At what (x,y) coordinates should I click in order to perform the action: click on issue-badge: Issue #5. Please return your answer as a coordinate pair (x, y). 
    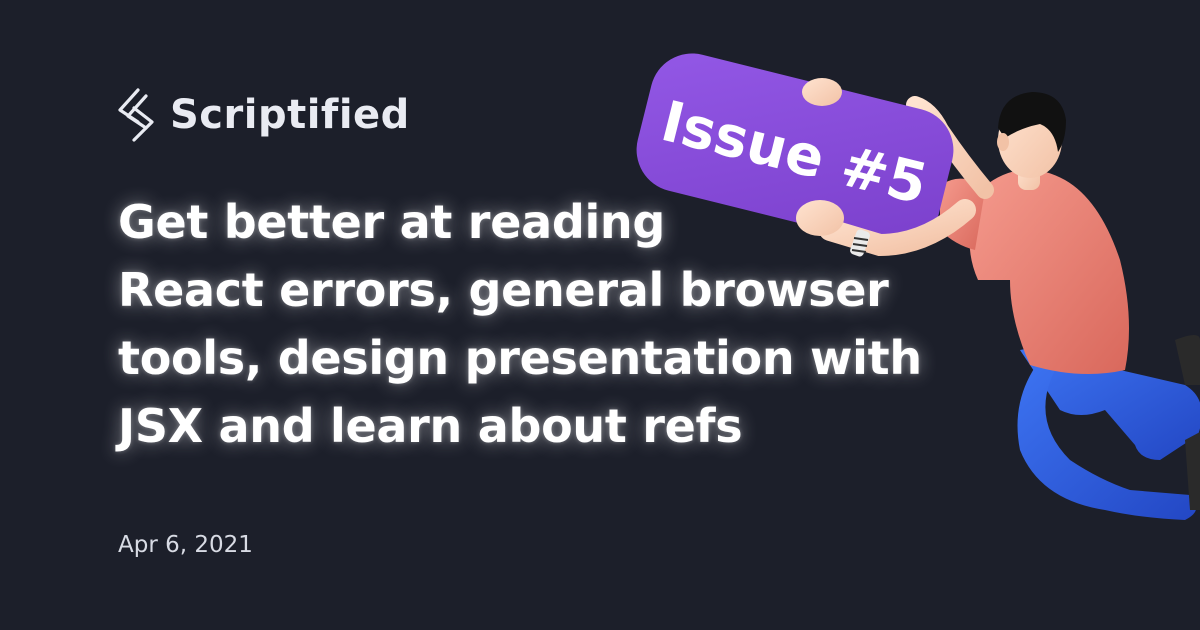
    Looking at the image, I should click on (795, 150).